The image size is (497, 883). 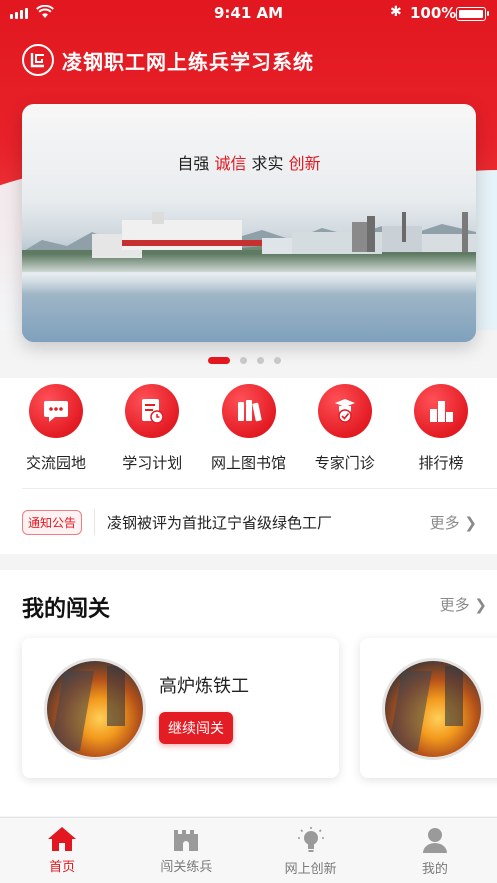 What do you see at coordinates (193, 163) in the screenshot?
I see `slogan-word: 自强` at bounding box center [193, 163].